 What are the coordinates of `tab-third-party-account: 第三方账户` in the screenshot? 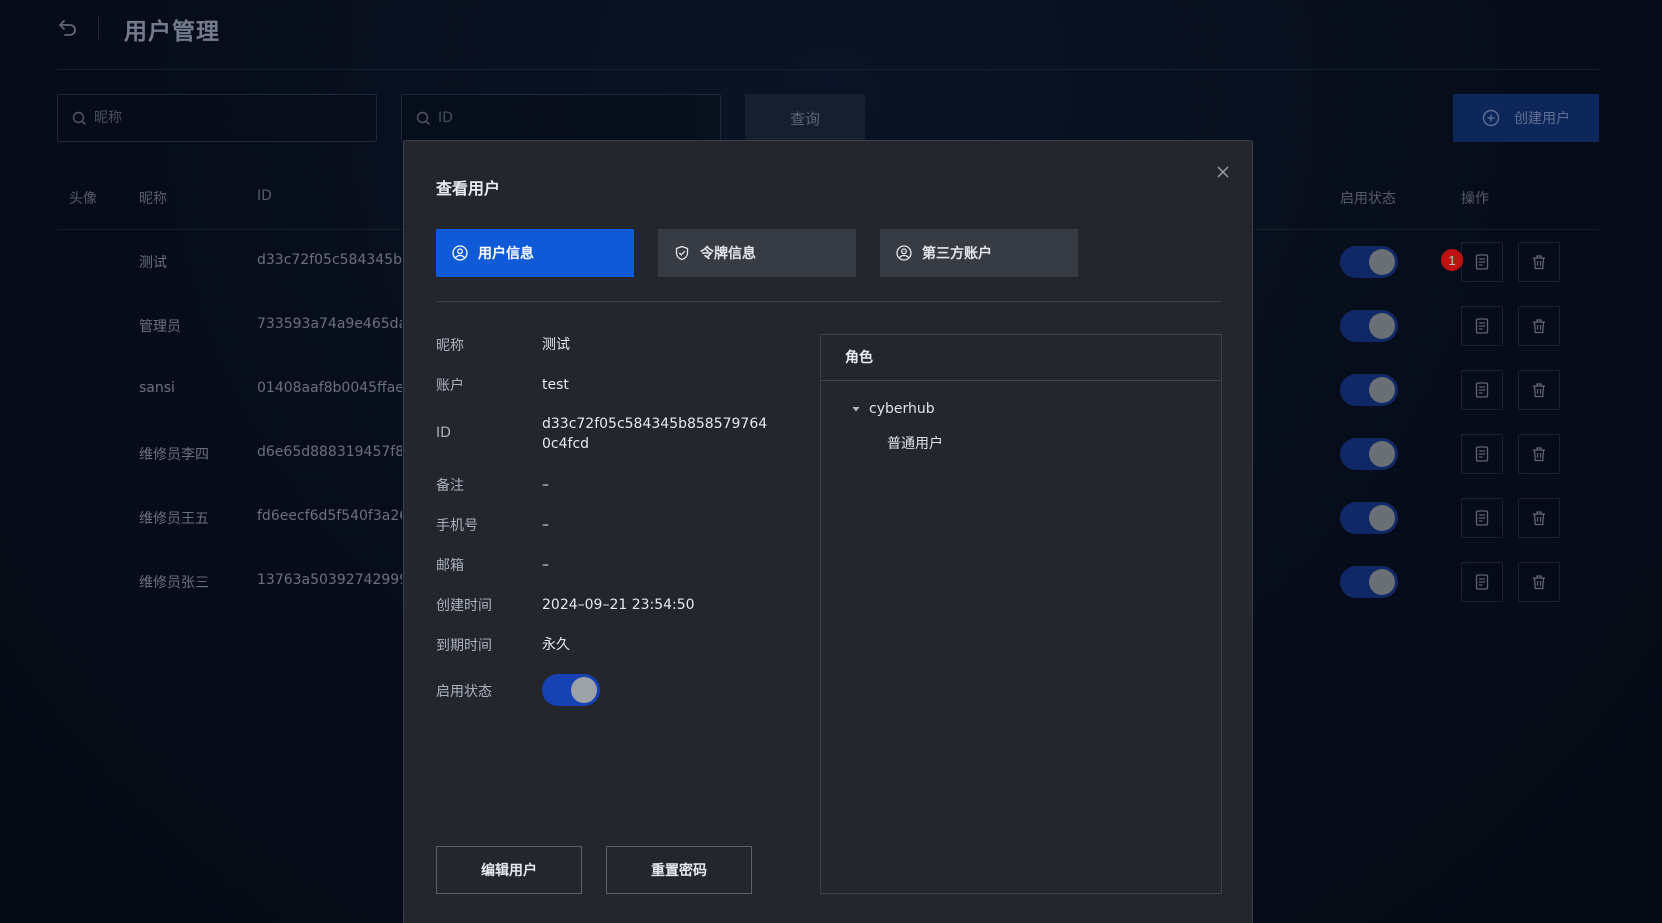 It's located at (979, 253).